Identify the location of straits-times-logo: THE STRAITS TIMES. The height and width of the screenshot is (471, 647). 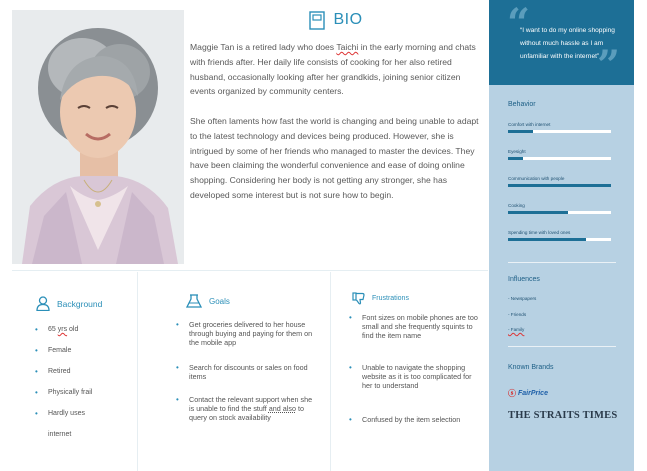
(563, 415).